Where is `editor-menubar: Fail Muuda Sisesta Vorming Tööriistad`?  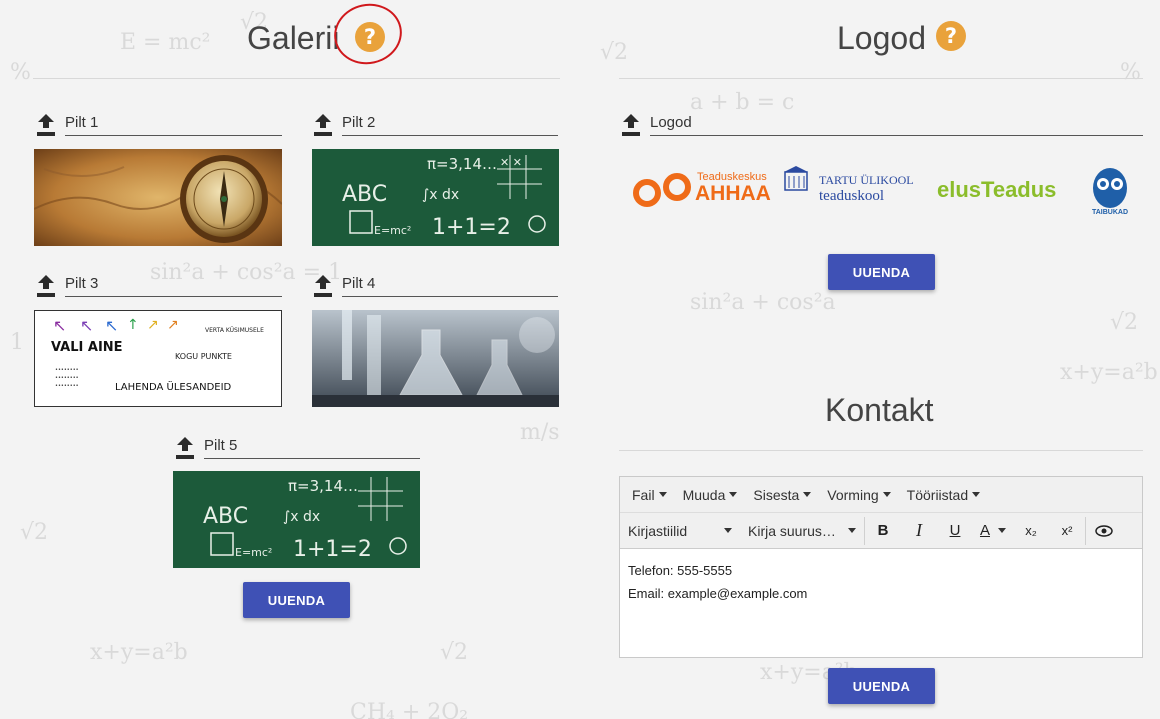 editor-menubar: Fail Muuda Sisesta Vorming Tööriistad is located at coordinates (881, 495).